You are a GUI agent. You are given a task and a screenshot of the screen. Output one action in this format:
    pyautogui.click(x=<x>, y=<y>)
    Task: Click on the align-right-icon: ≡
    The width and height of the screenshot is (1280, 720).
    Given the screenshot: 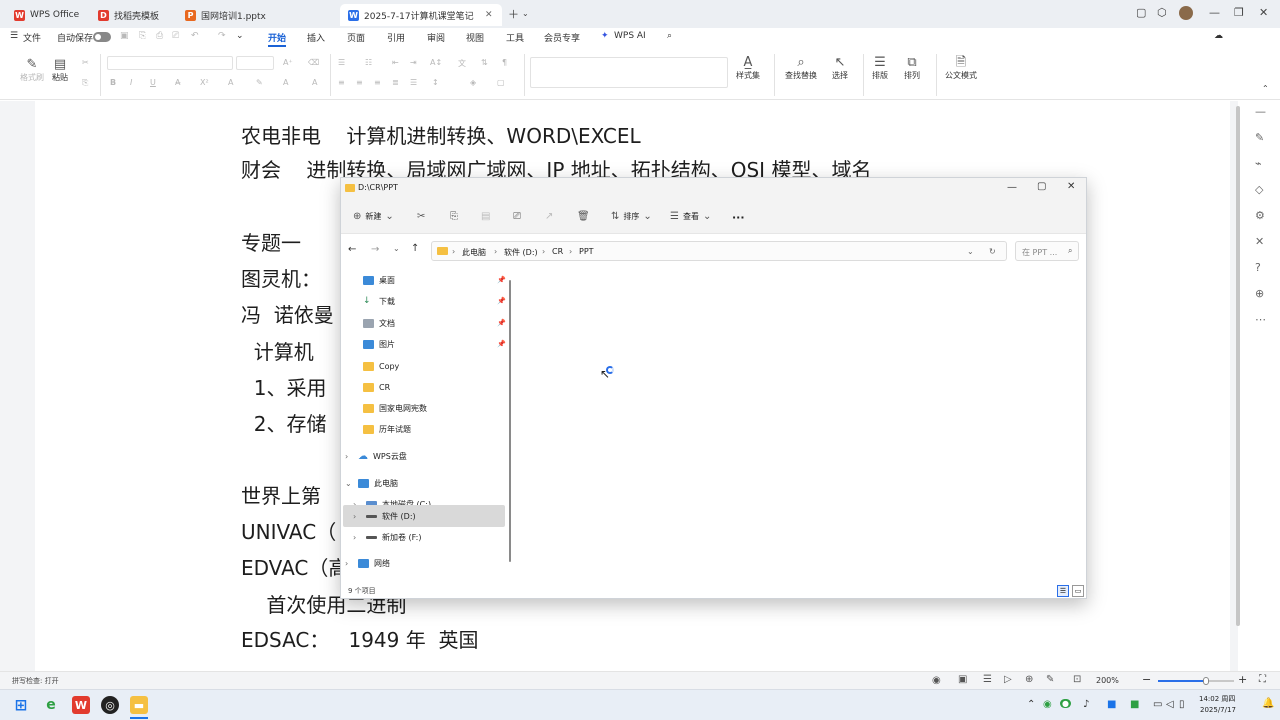 What is the action you would take?
    pyautogui.click(x=377, y=82)
    